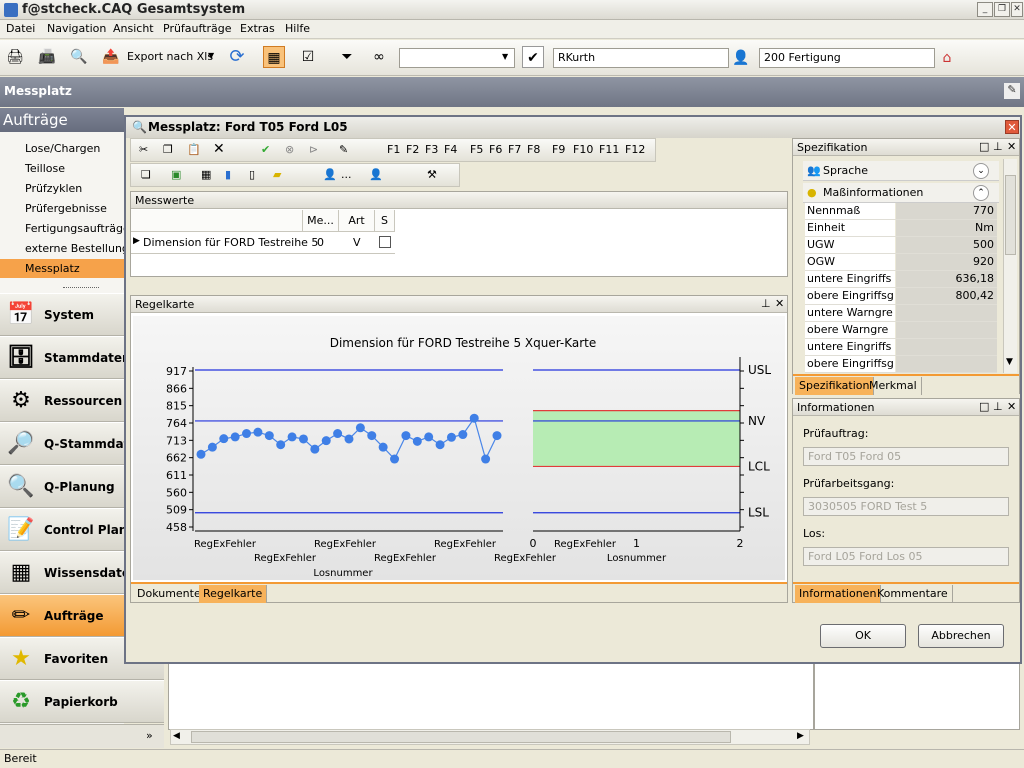  I want to click on user-icon: 👤, so click(741, 58).